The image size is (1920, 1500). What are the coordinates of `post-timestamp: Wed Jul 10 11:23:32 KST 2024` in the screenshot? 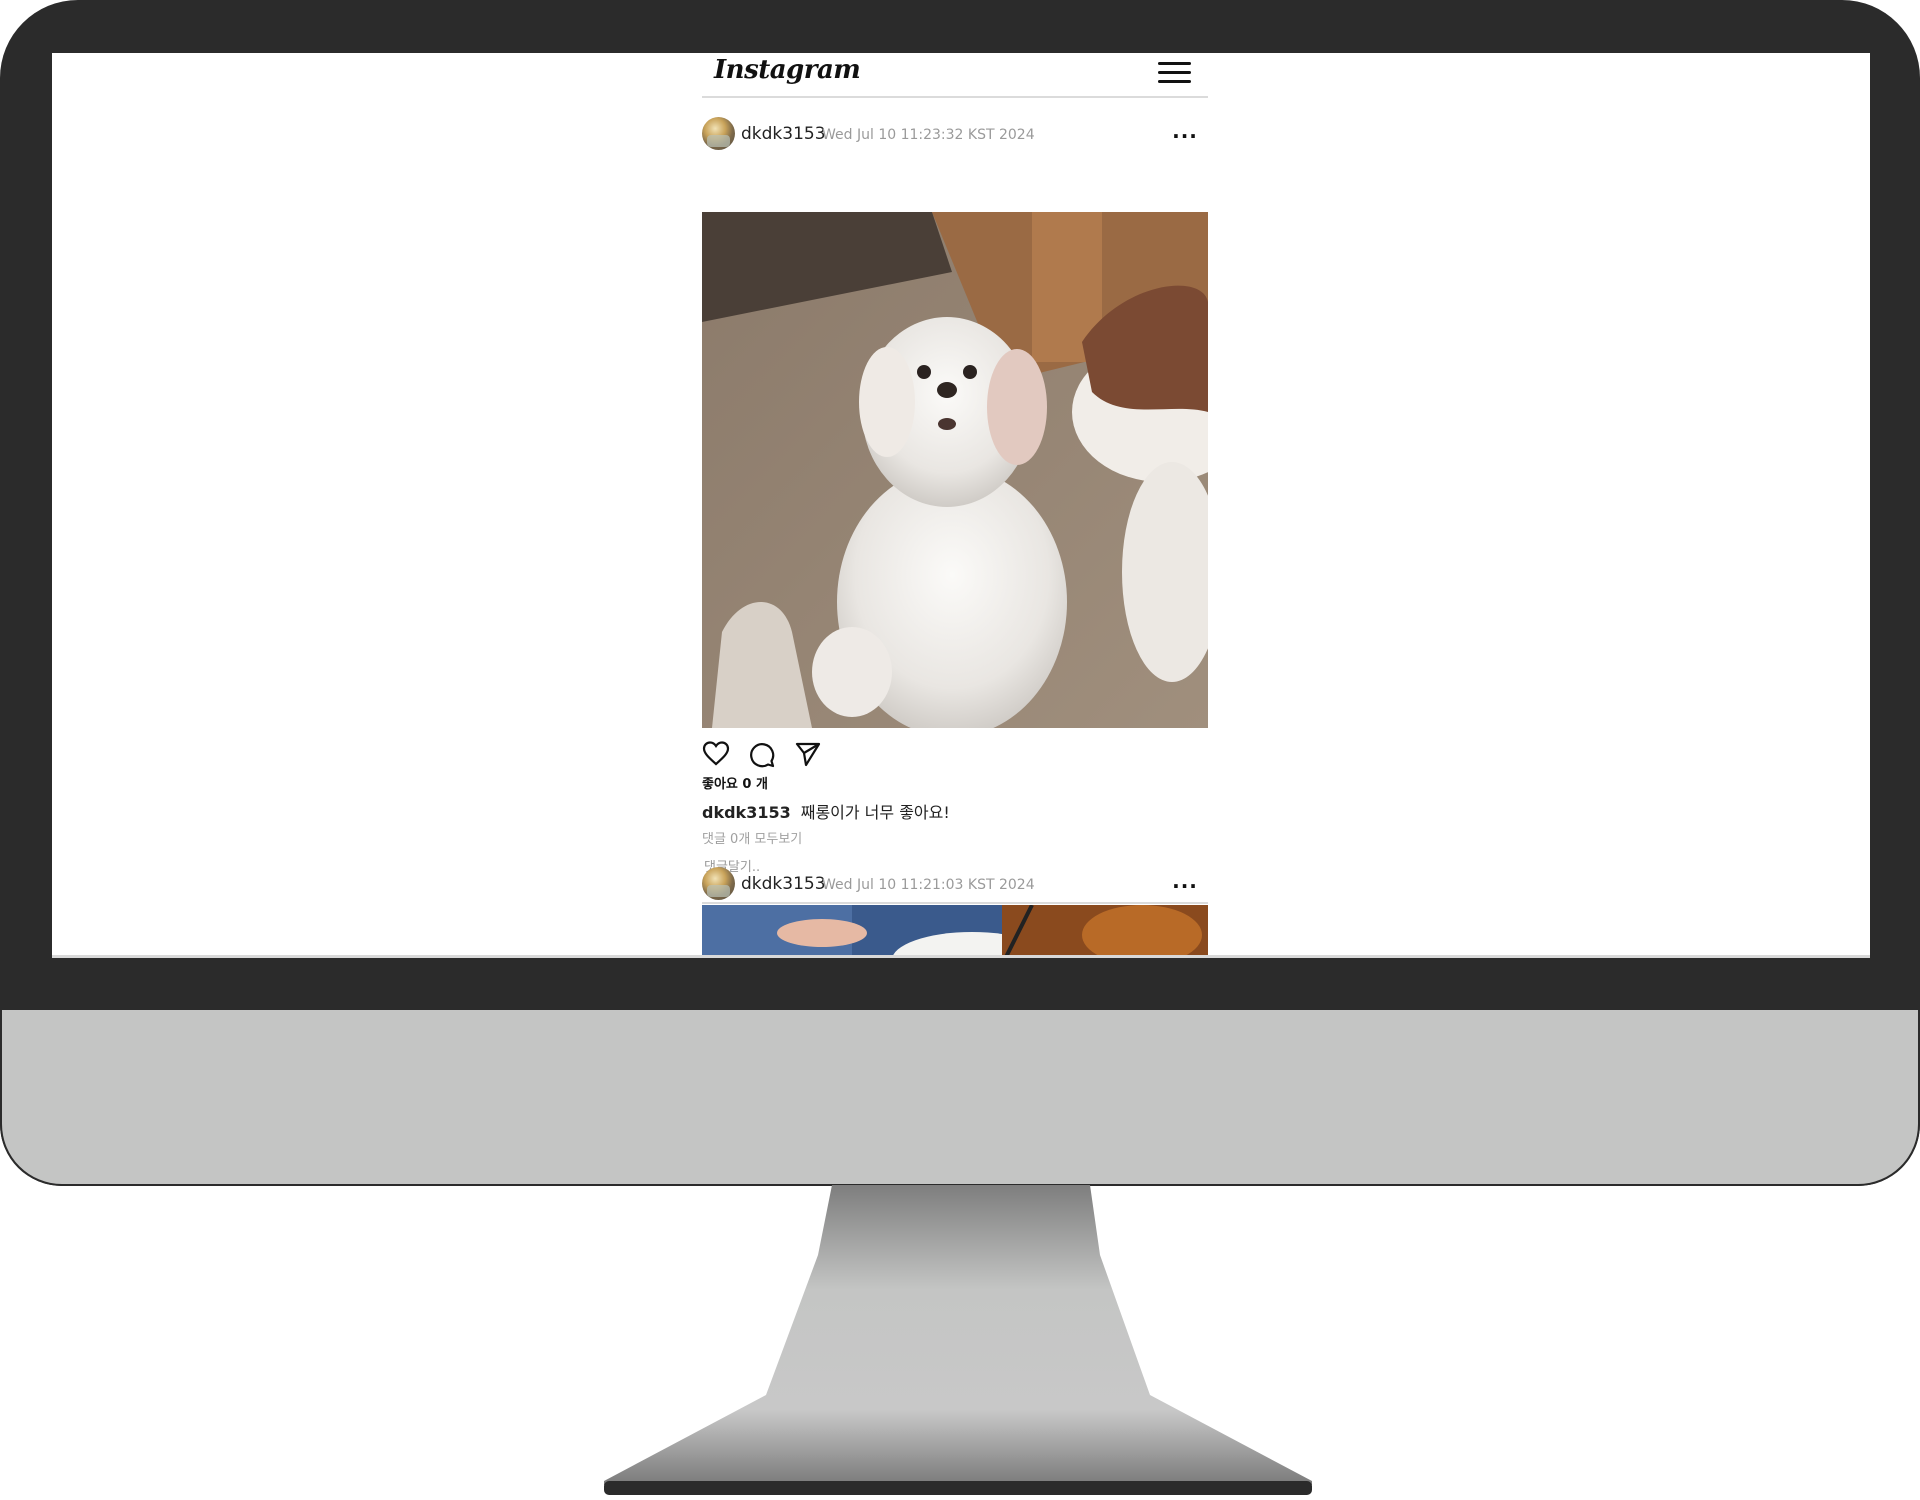 It's located at (928, 135).